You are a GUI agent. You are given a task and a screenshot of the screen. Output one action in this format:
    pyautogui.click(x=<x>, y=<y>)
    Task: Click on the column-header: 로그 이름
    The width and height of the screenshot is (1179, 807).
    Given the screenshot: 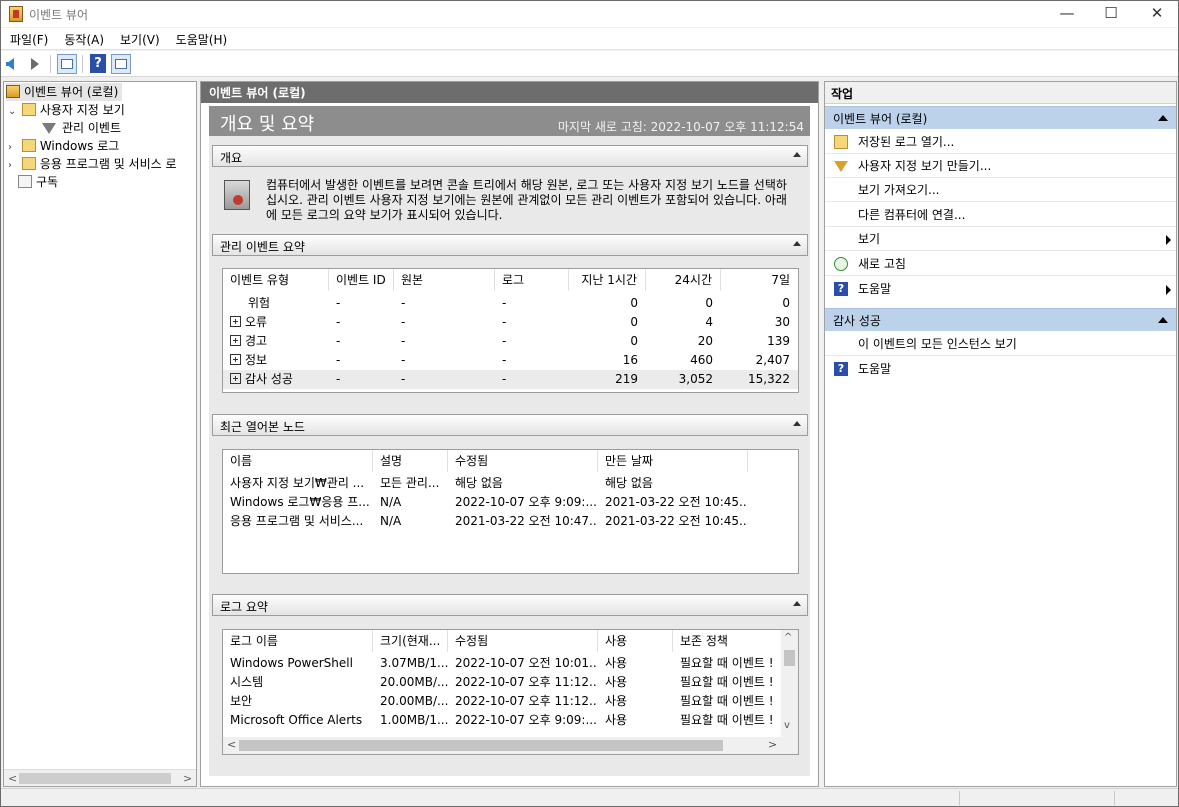 What is the action you would take?
    pyautogui.click(x=298, y=641)
    